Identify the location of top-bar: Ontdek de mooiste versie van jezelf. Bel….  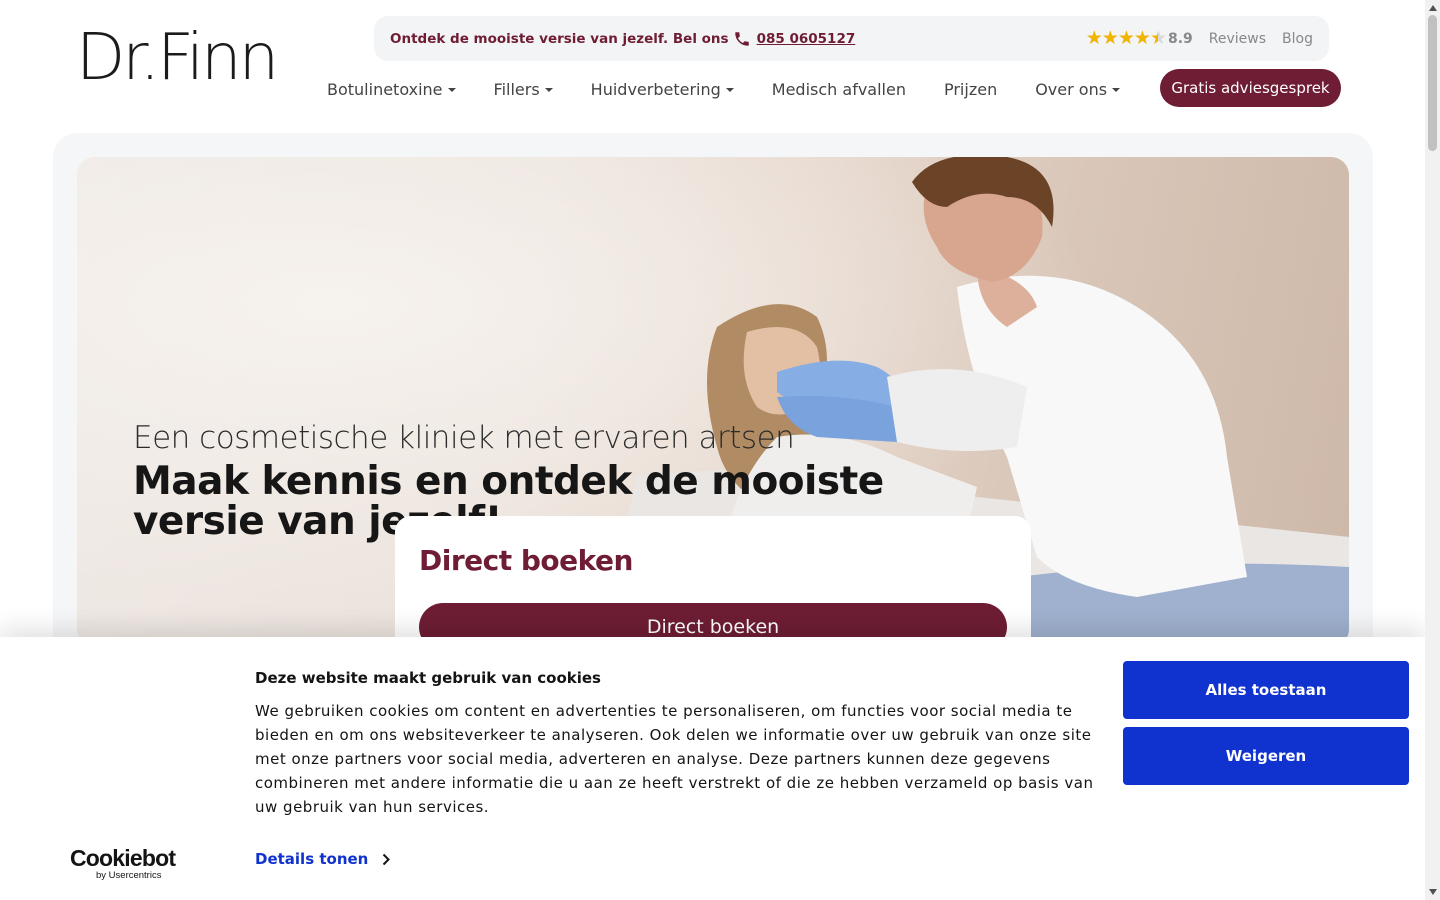
(851, 38).